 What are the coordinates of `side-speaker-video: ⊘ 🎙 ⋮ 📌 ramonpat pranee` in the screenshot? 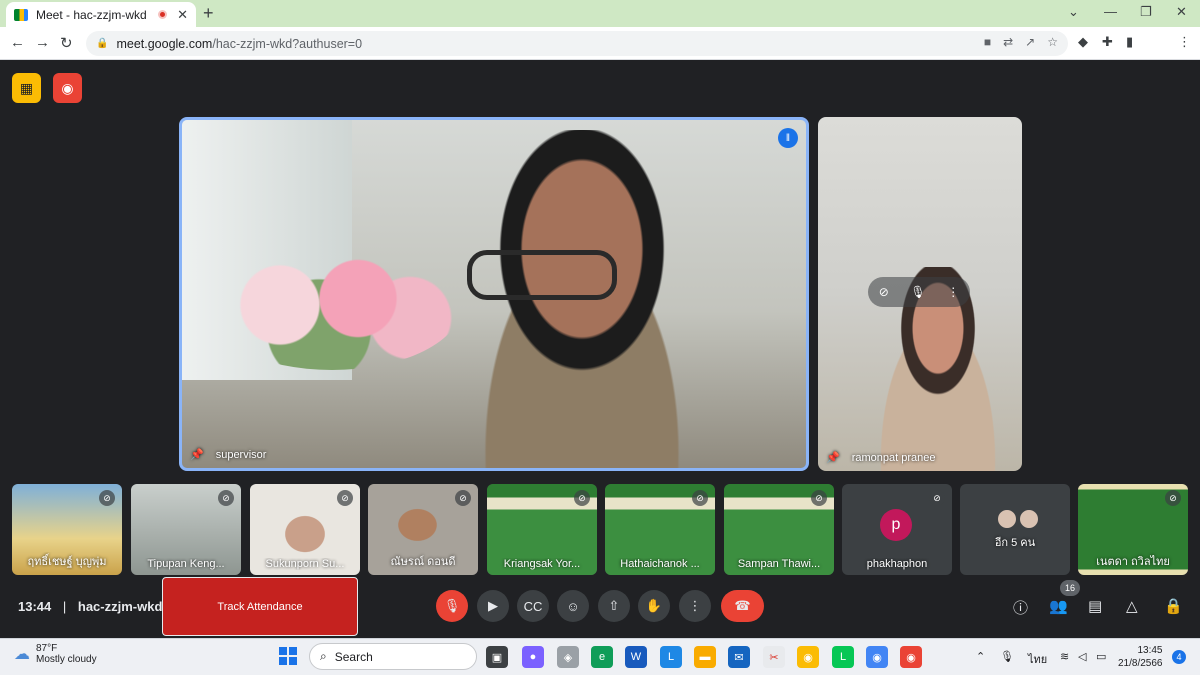 It's located at (920, 294).